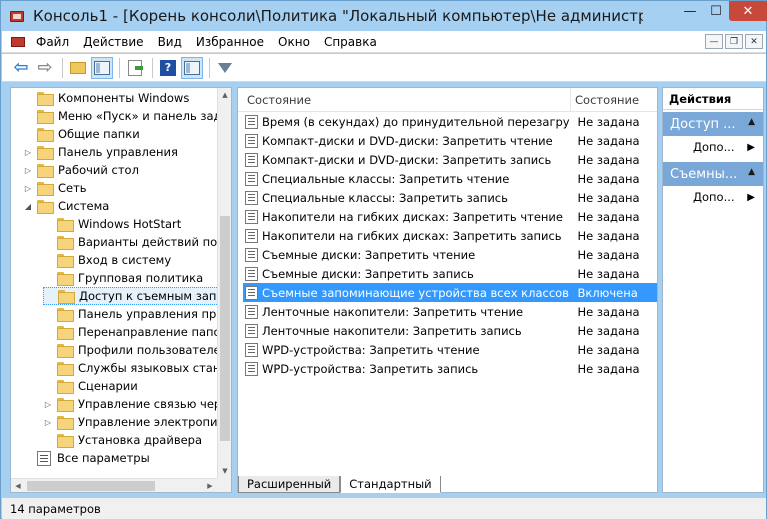  I want to click on policy-setting-icon, so click(251, 235).